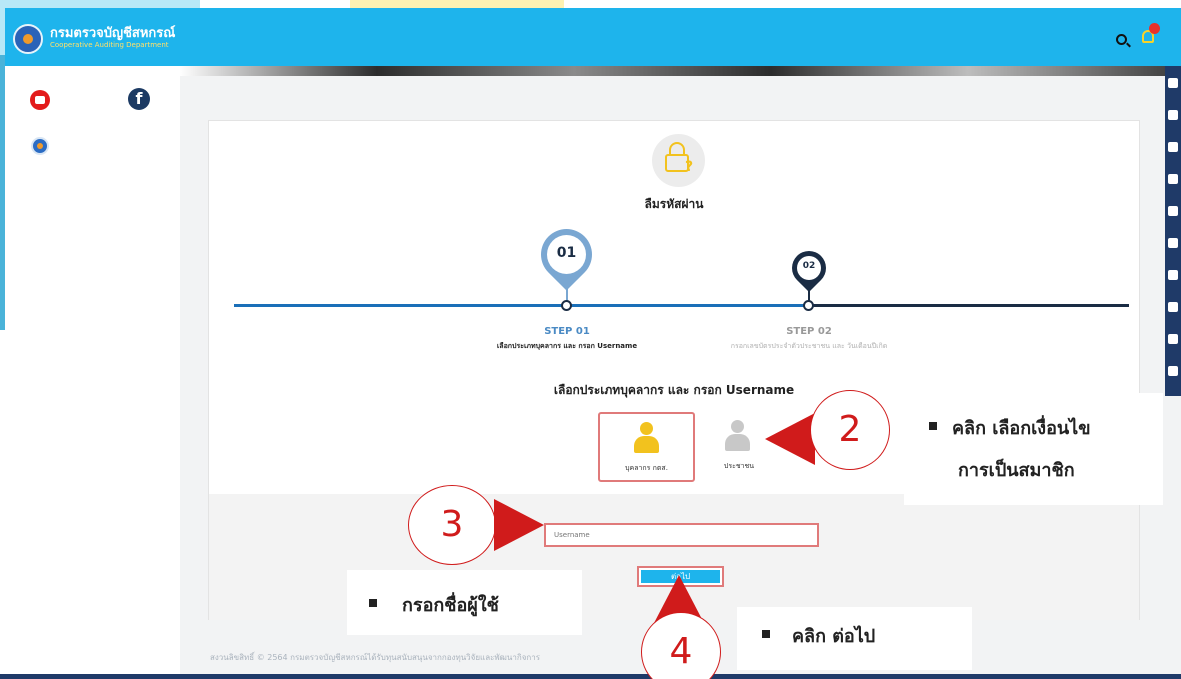  Describe the element at coordinates (1016, 470) in the screenshot. I see `callout-2-line2: การเป็นสมาชิก` at that location.